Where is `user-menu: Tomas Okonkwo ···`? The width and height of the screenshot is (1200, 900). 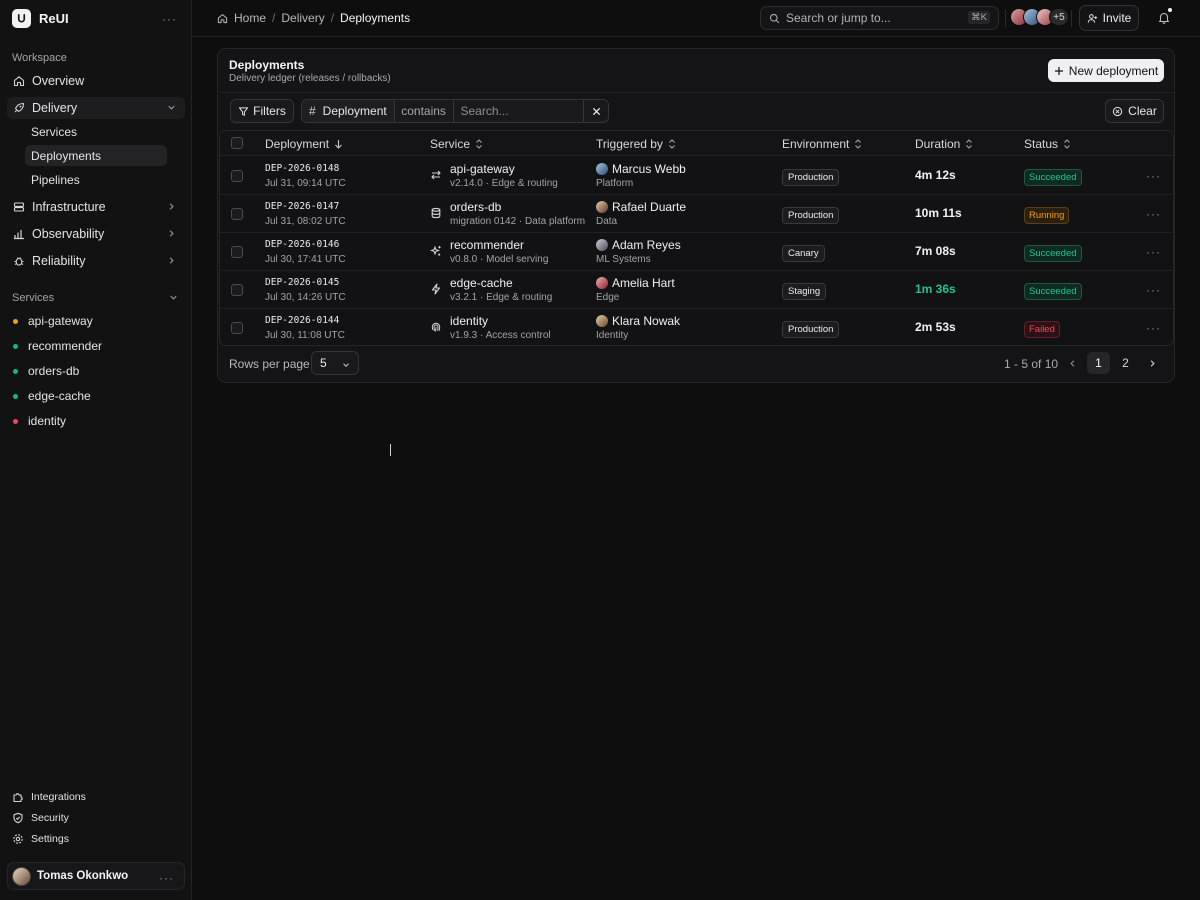 user-menu: Tomas Okonkwo ··· is located at coordinates (96, 876).